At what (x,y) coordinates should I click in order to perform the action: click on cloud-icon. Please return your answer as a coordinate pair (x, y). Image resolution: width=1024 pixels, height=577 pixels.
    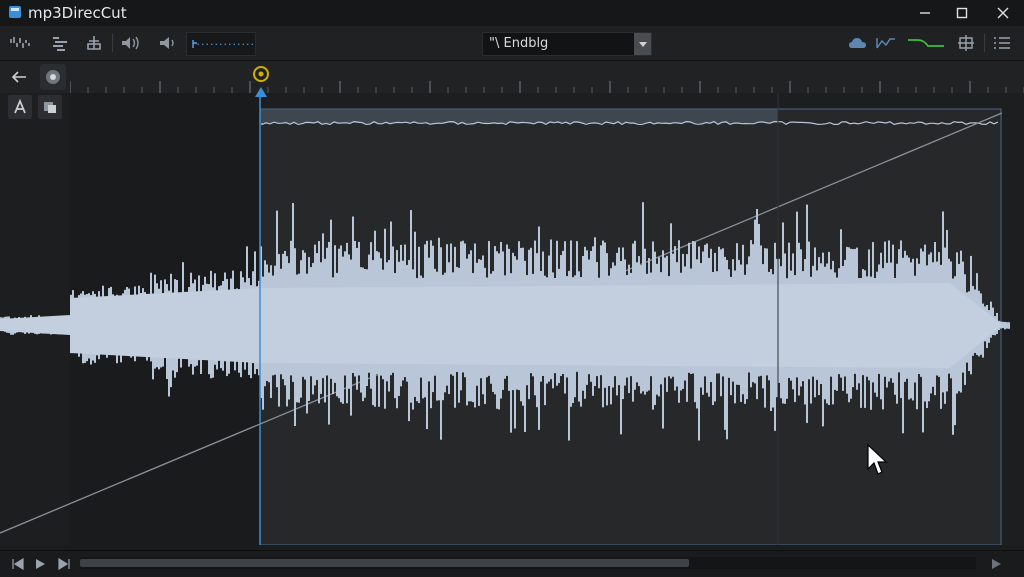
    Looking at the image, I should click on (857, 43).